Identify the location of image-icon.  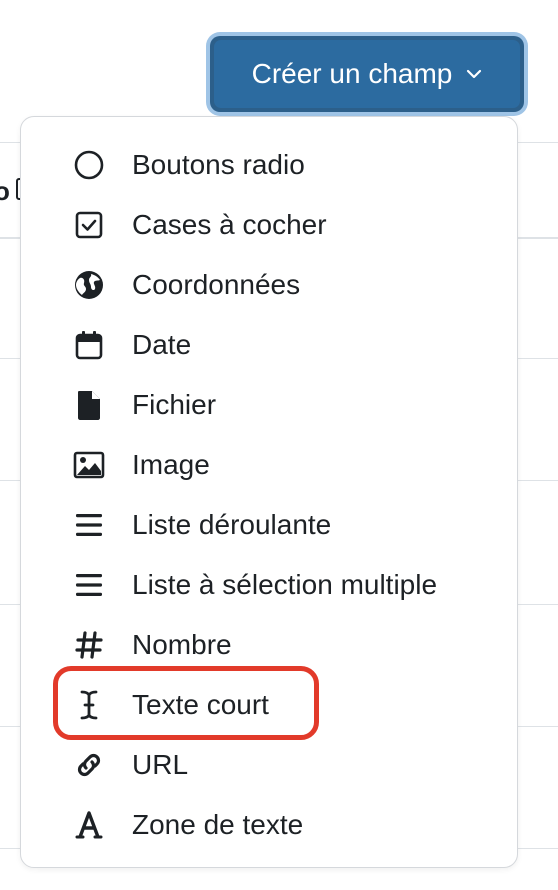
(89, 465).